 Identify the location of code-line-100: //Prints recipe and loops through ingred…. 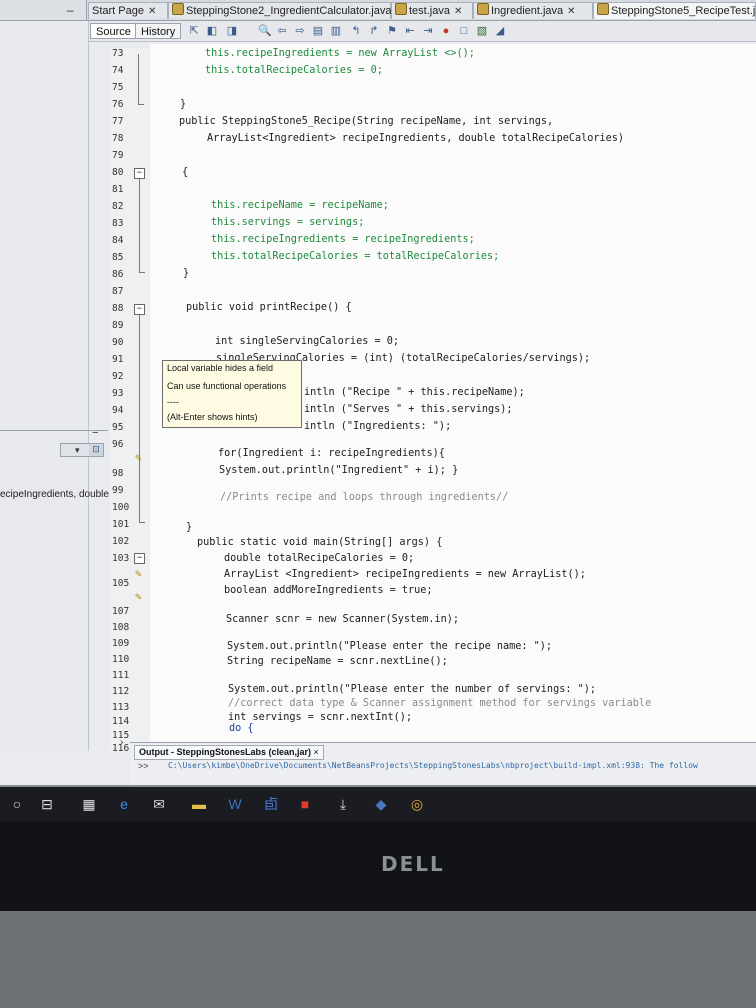
(364, 497).